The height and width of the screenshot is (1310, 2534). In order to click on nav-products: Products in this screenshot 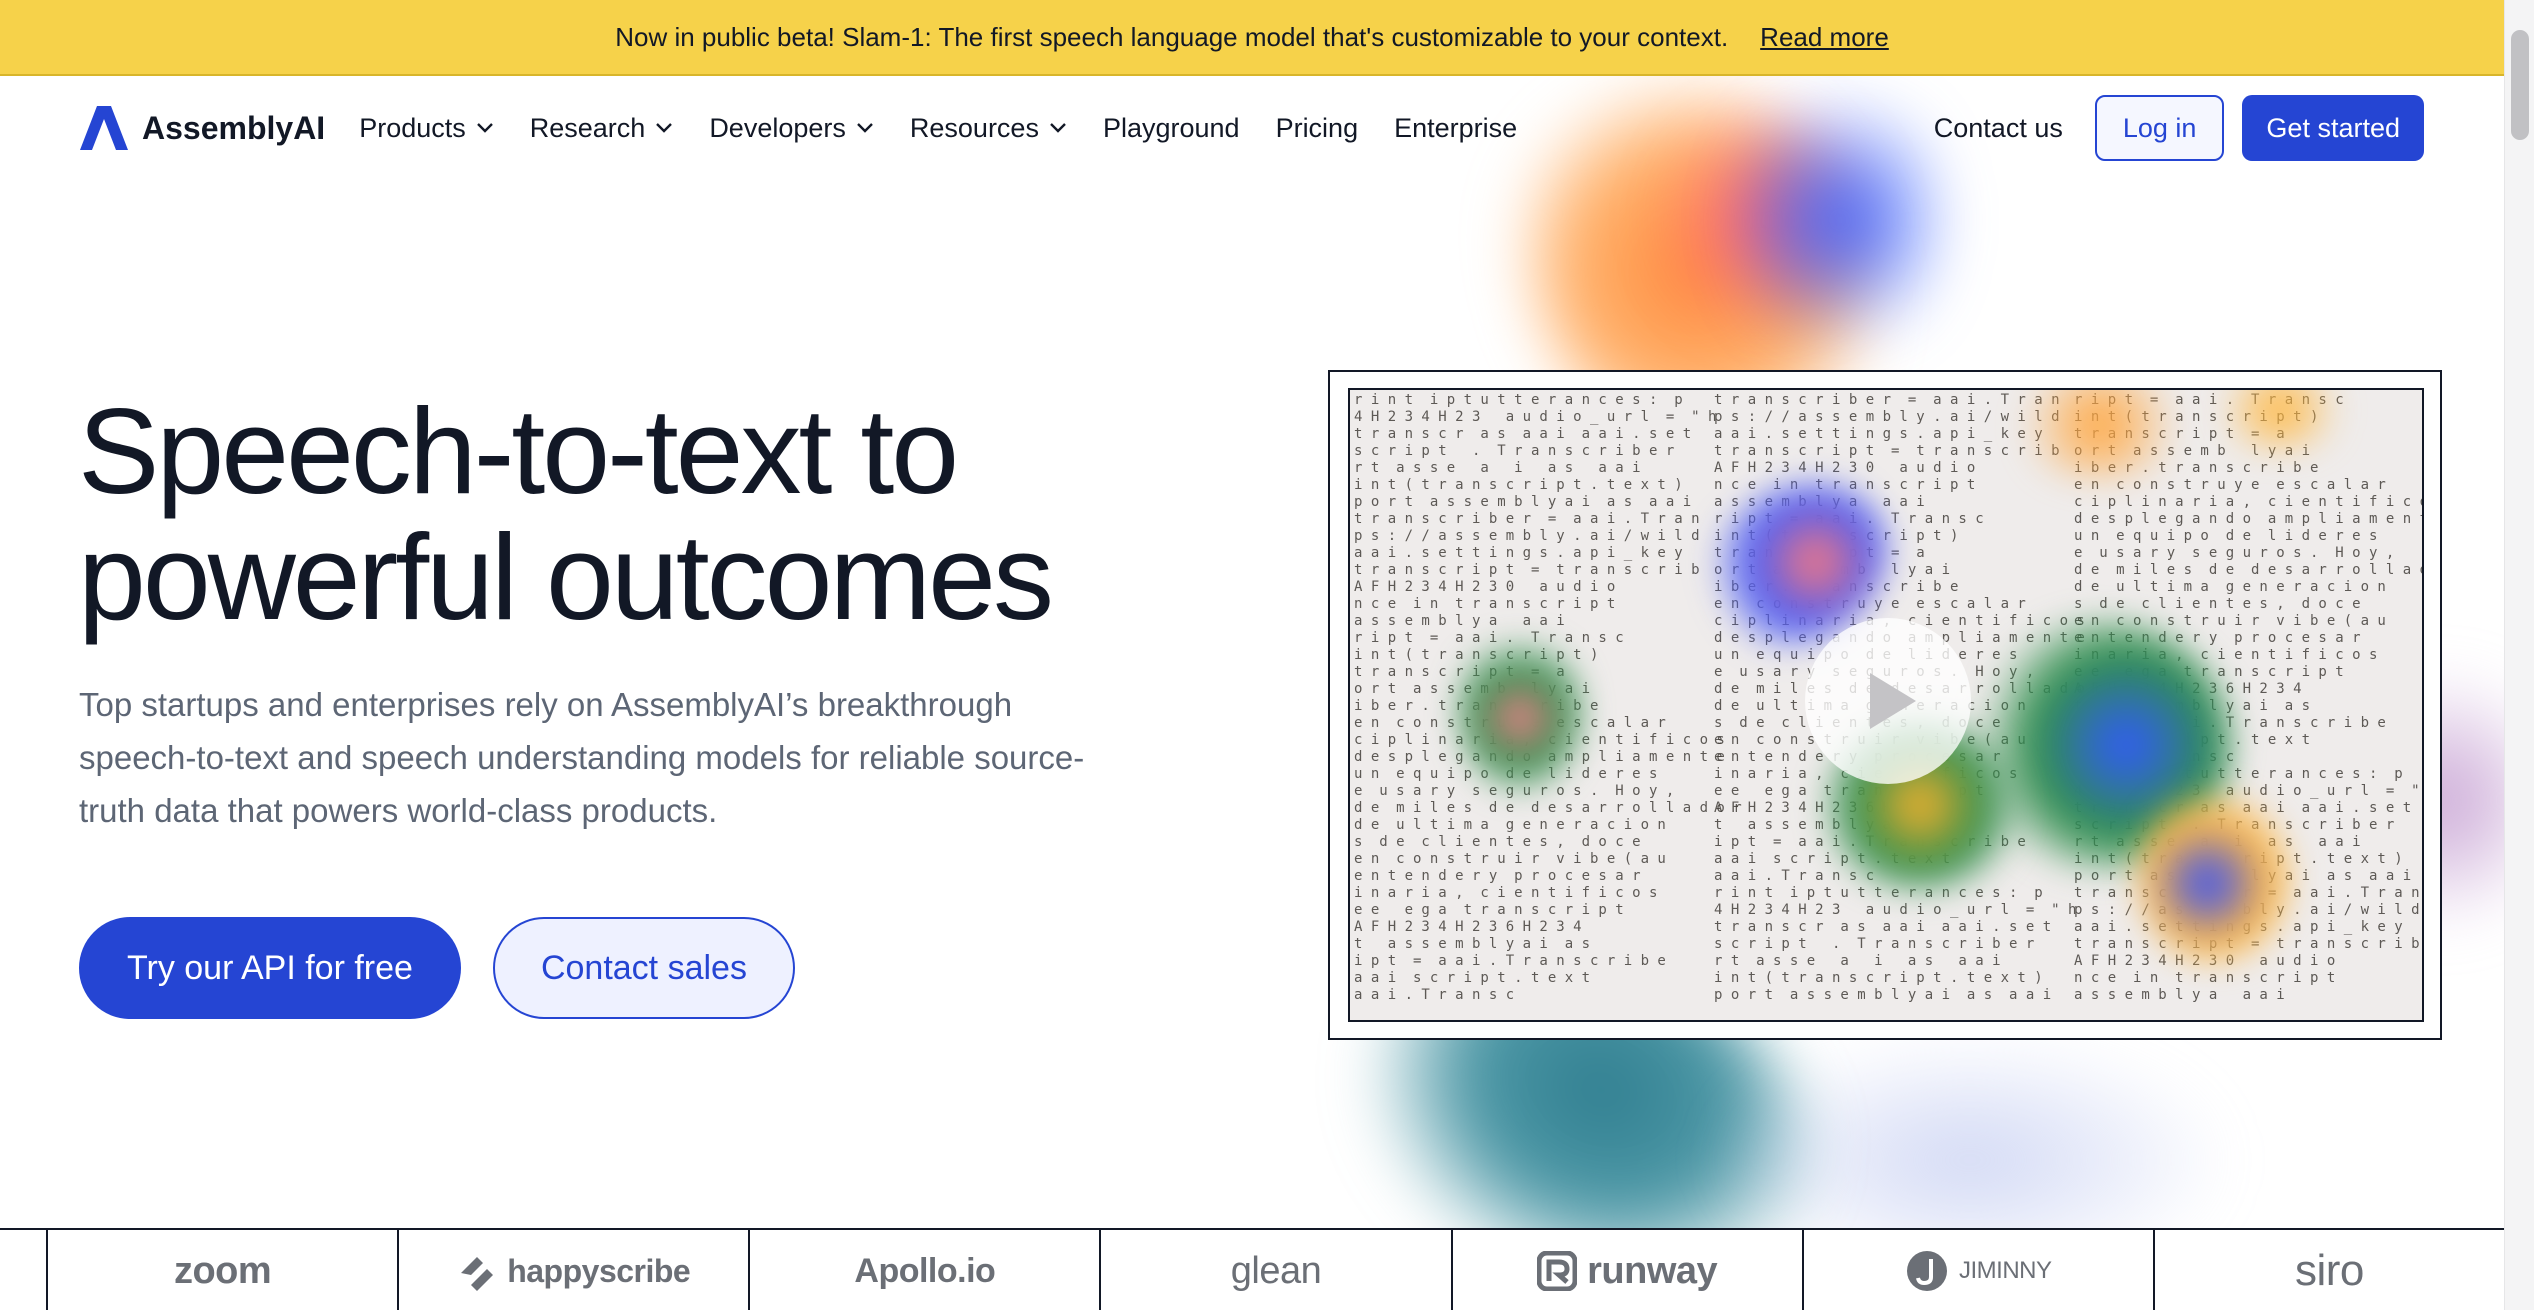, I will do `click(426, 128)`.